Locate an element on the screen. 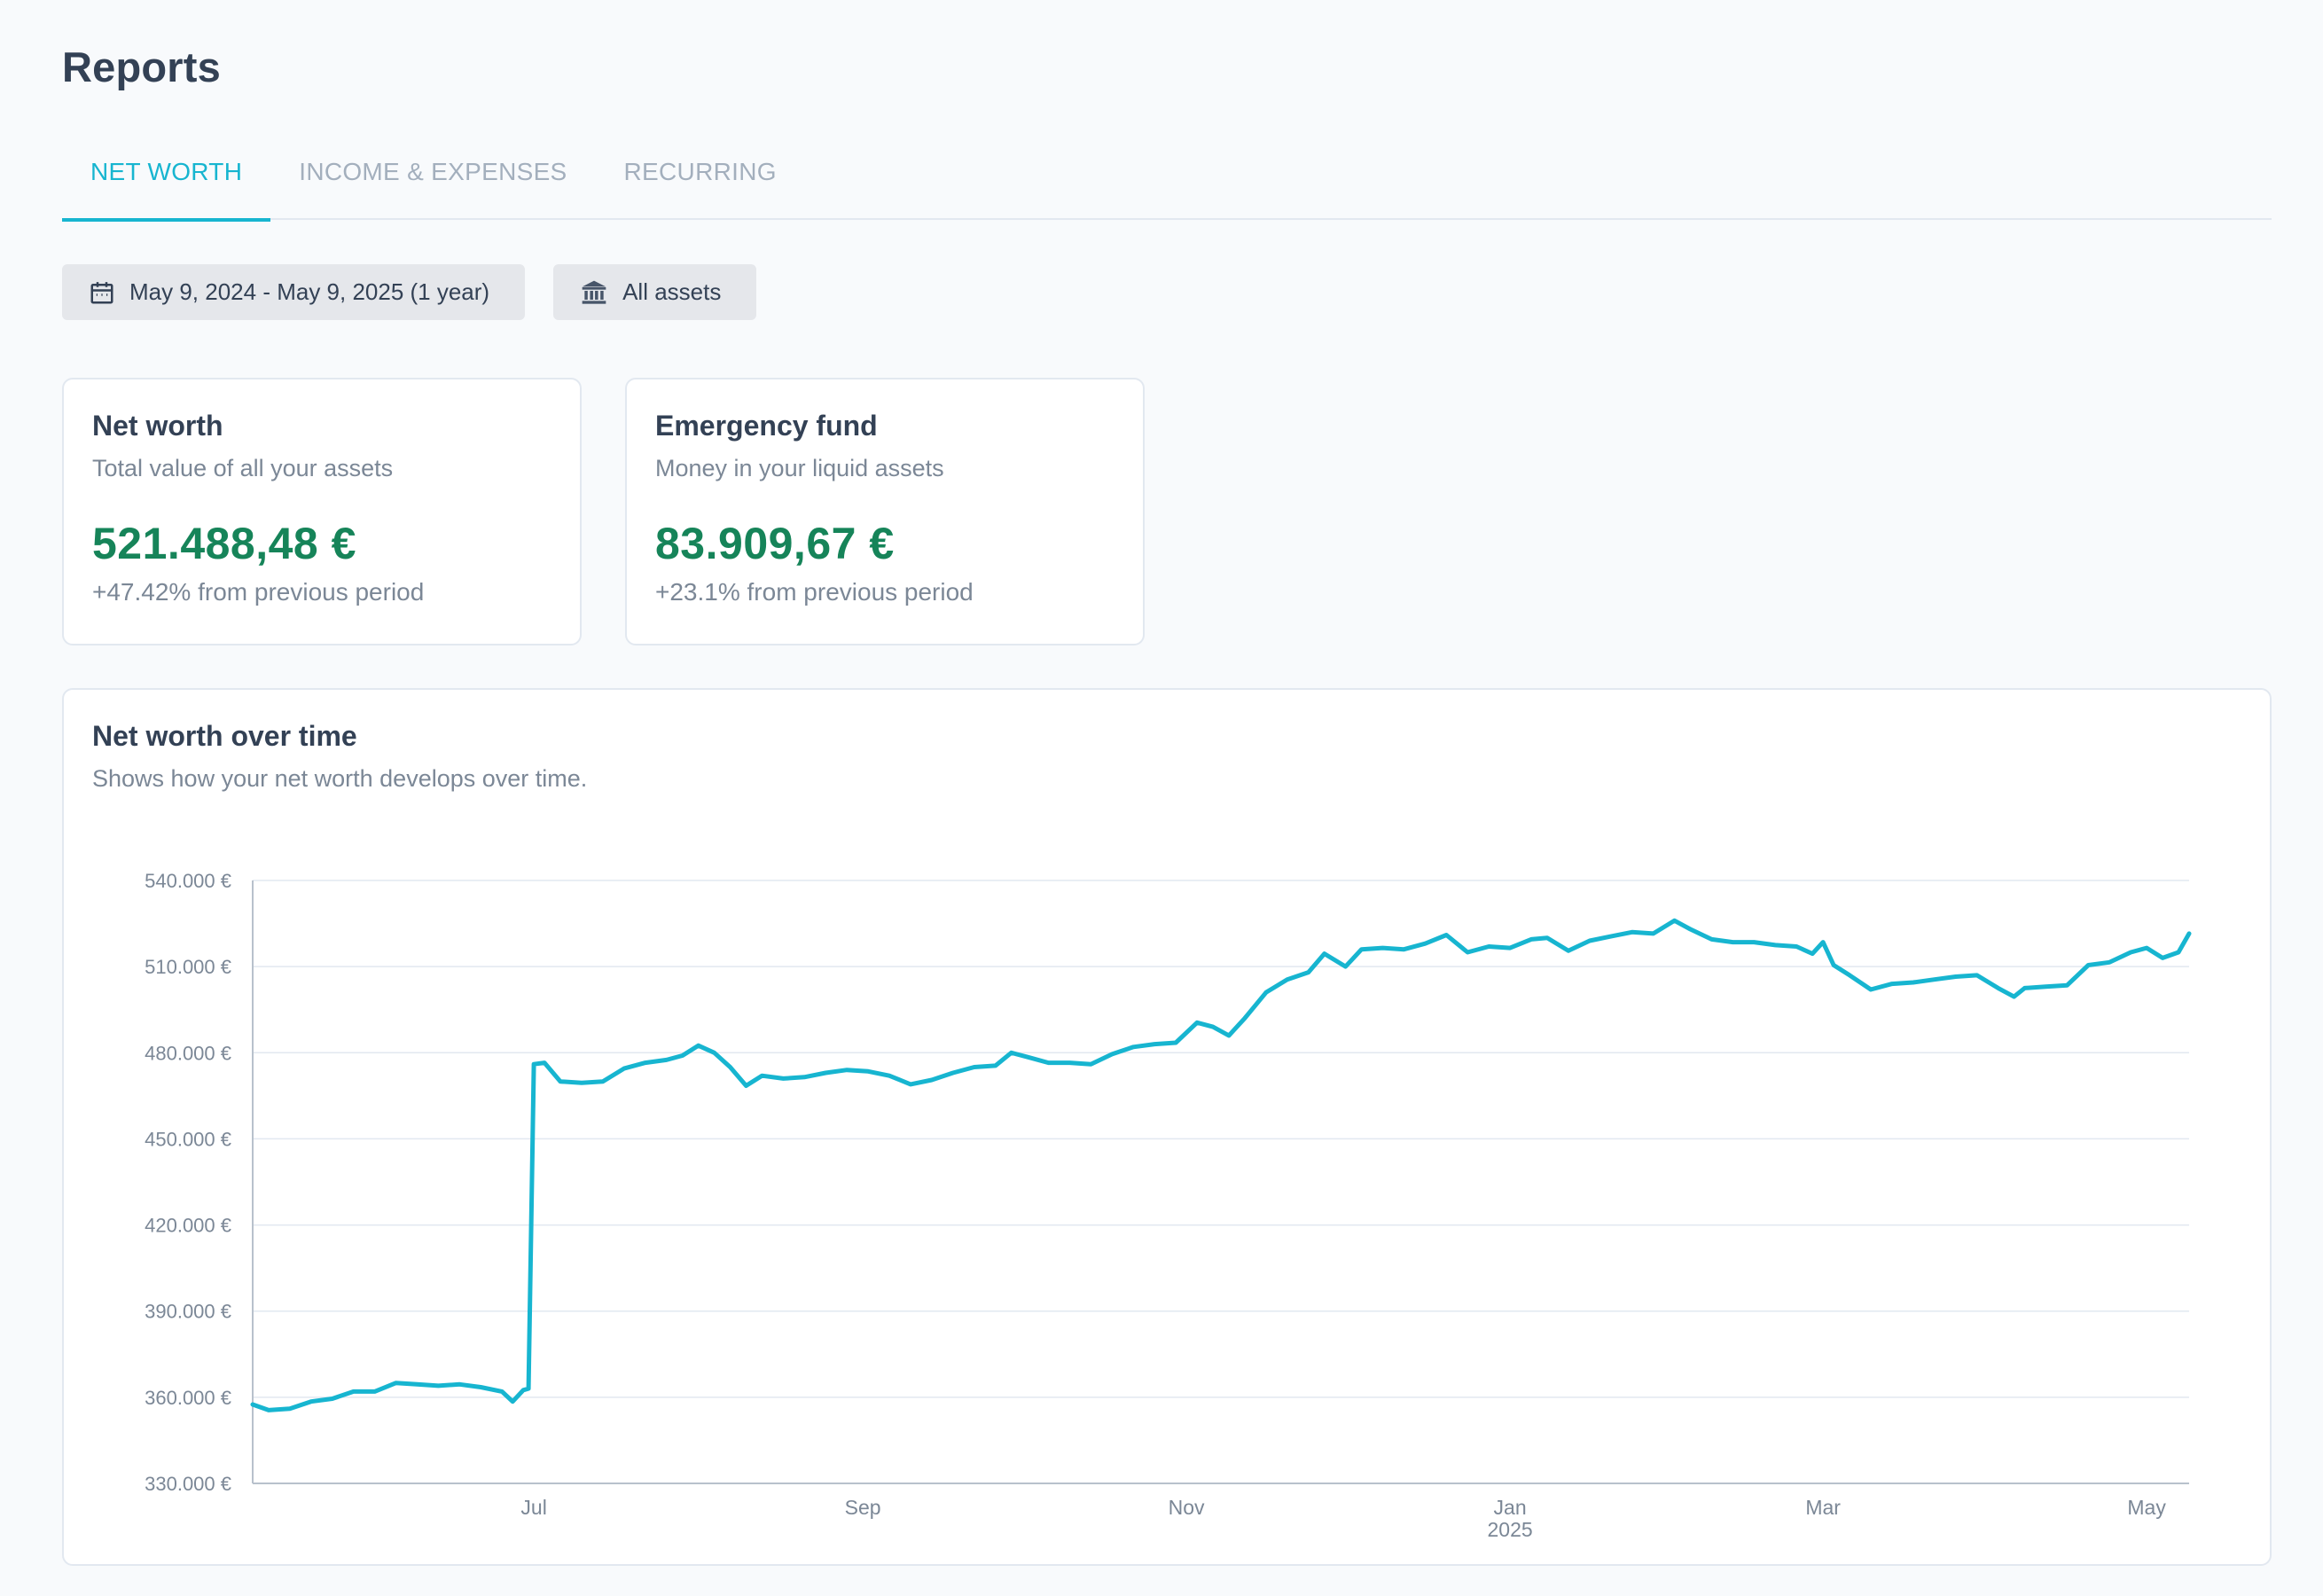  x-tick-sublabel: 2025 is located at coordinates (1510, 1529).